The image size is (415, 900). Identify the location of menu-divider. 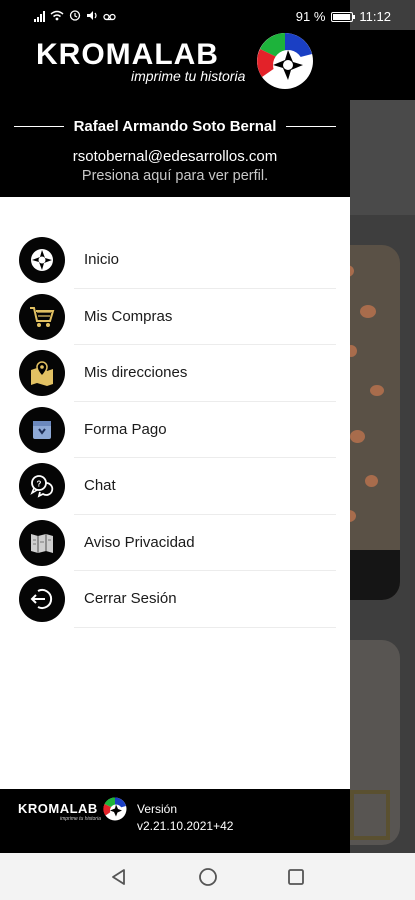
(205, 627).